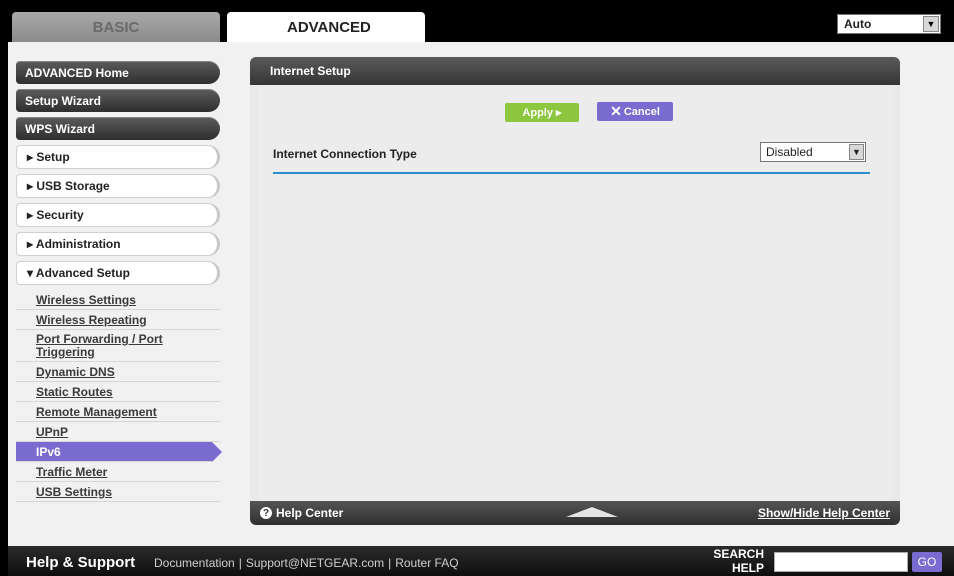 The height and width of the screenshot is (576, 954). Describe the element at coordinates (118, 320) in the screenshot. I see `submenu-wireless-repeating: Wireless Repeating` at that location.